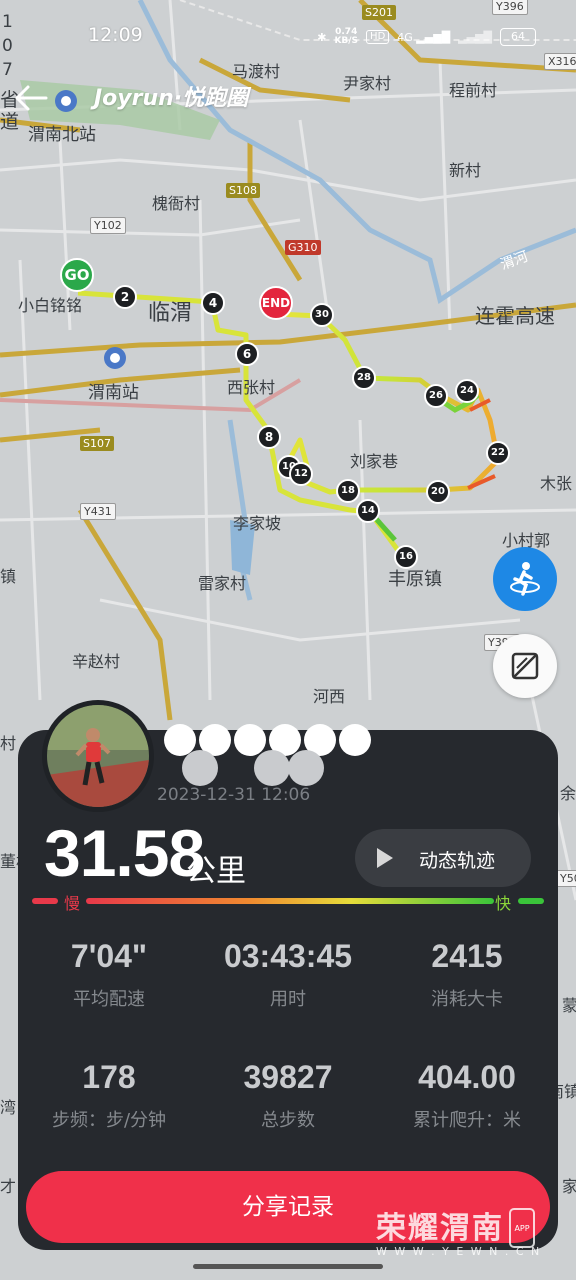 The image size is (576, 1280). I want to click on pace-gradient-bar, so click(288, 901).